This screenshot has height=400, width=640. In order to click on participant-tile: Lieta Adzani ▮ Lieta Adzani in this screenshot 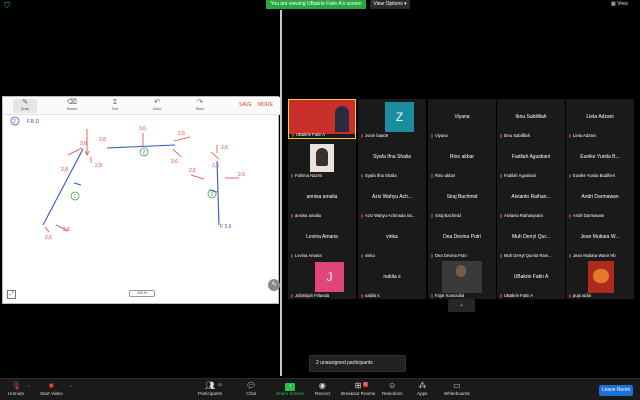, I will do `click(600, 119)`.